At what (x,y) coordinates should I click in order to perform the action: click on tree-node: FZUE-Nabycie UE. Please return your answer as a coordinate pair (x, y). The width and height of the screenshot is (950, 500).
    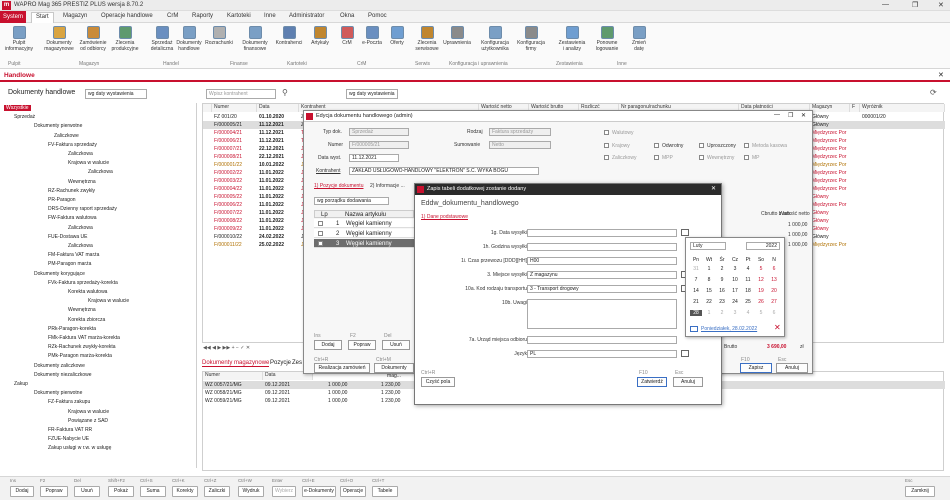
    Looking at the image, I should click on (68, 439).